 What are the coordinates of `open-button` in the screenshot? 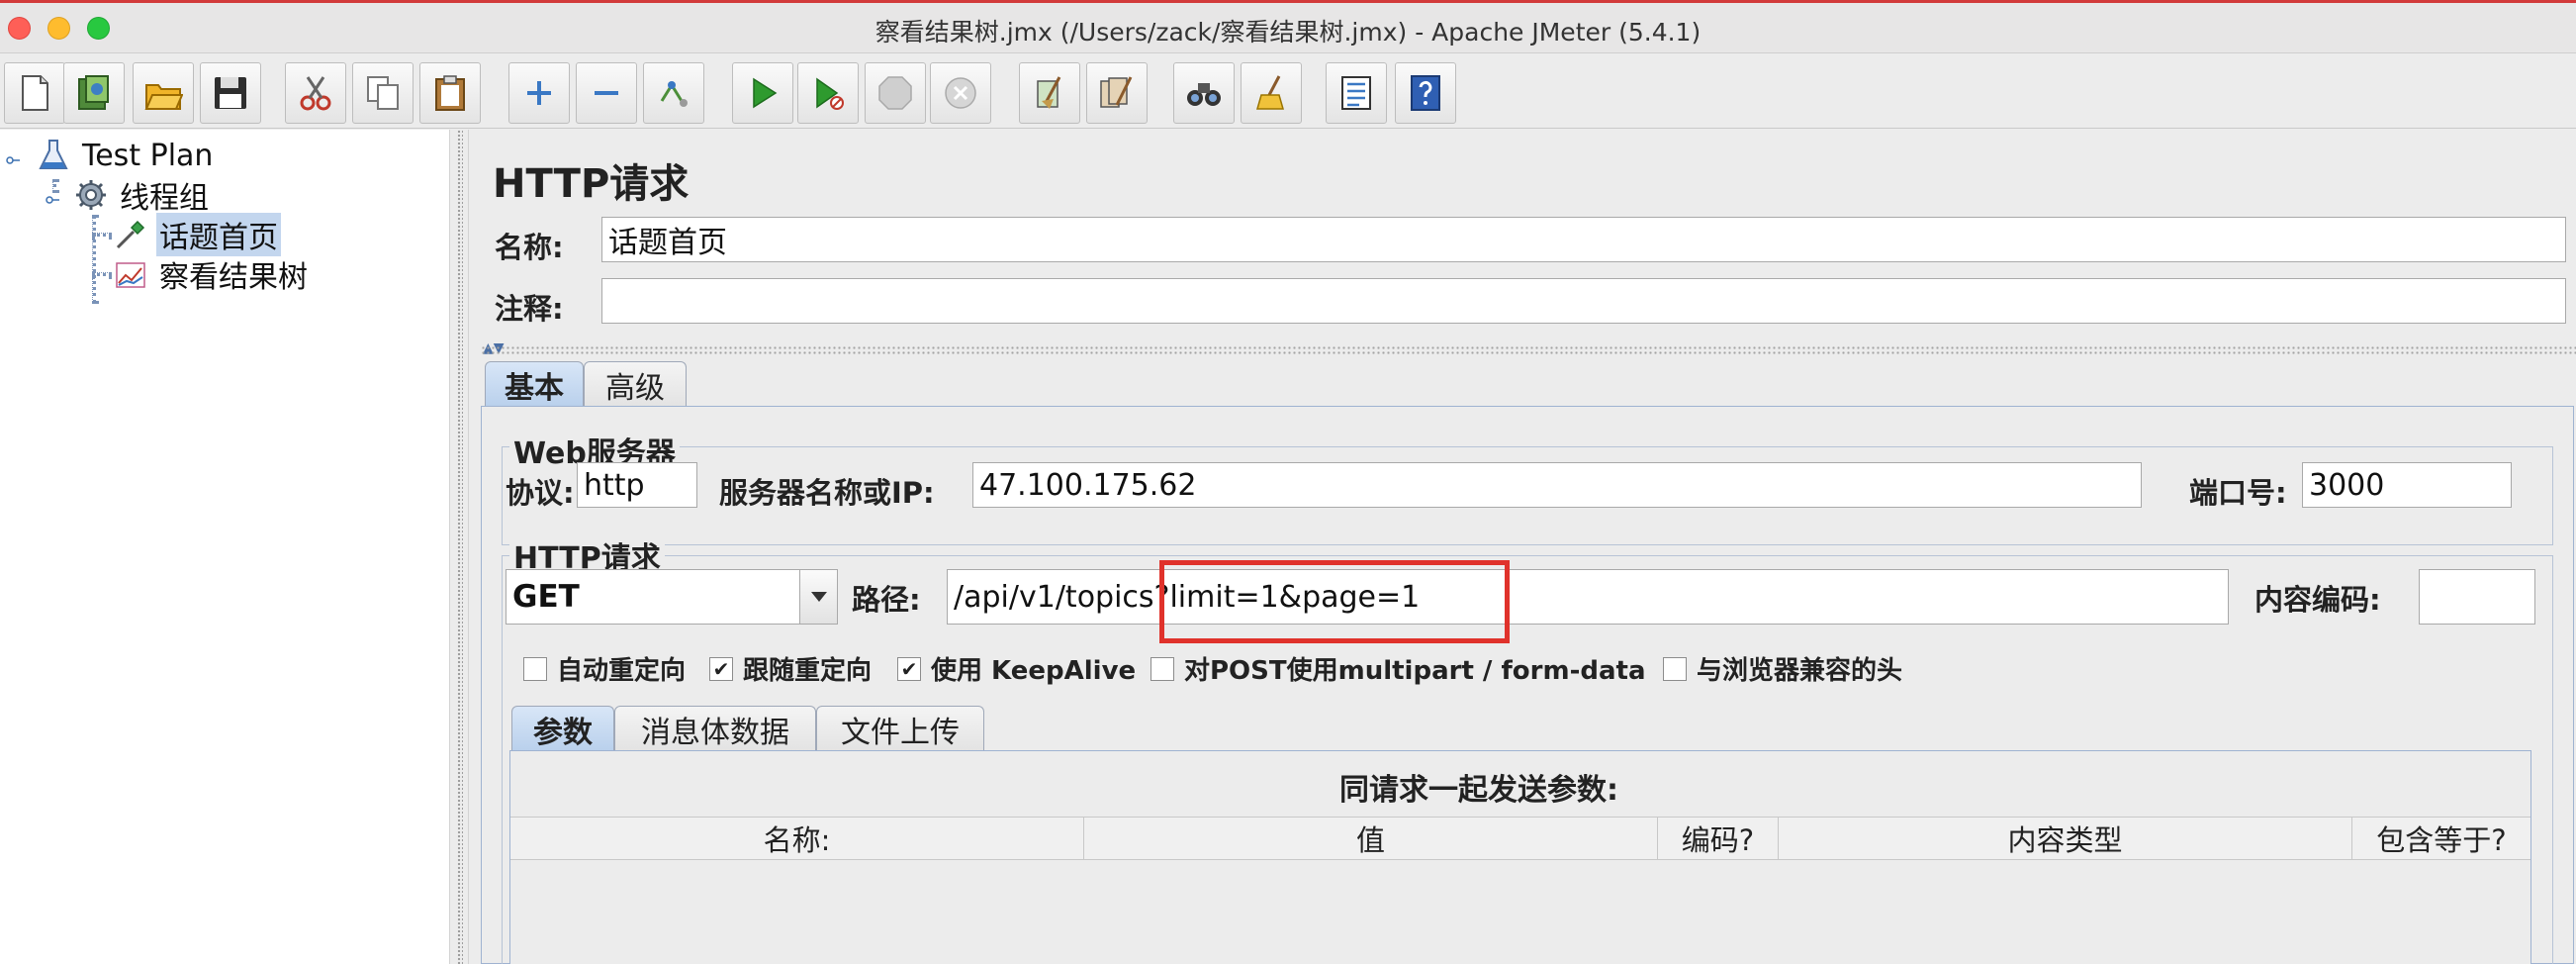 It's located at (164, 93).